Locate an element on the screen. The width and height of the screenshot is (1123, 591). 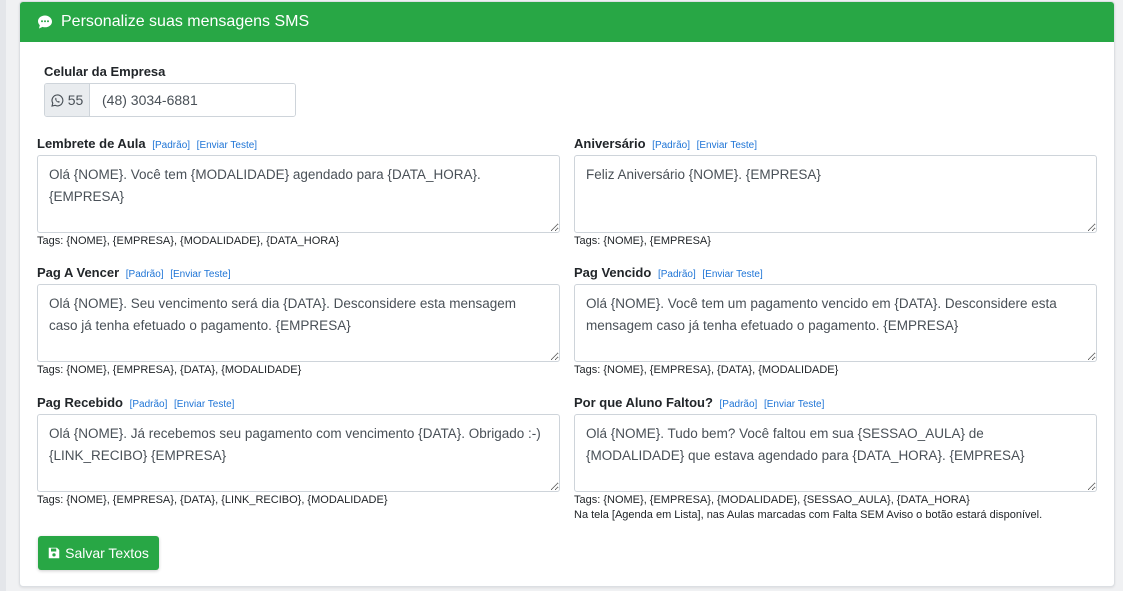
card-title: Personalize suas mensagens SMS is located at coordinates (185, 21).